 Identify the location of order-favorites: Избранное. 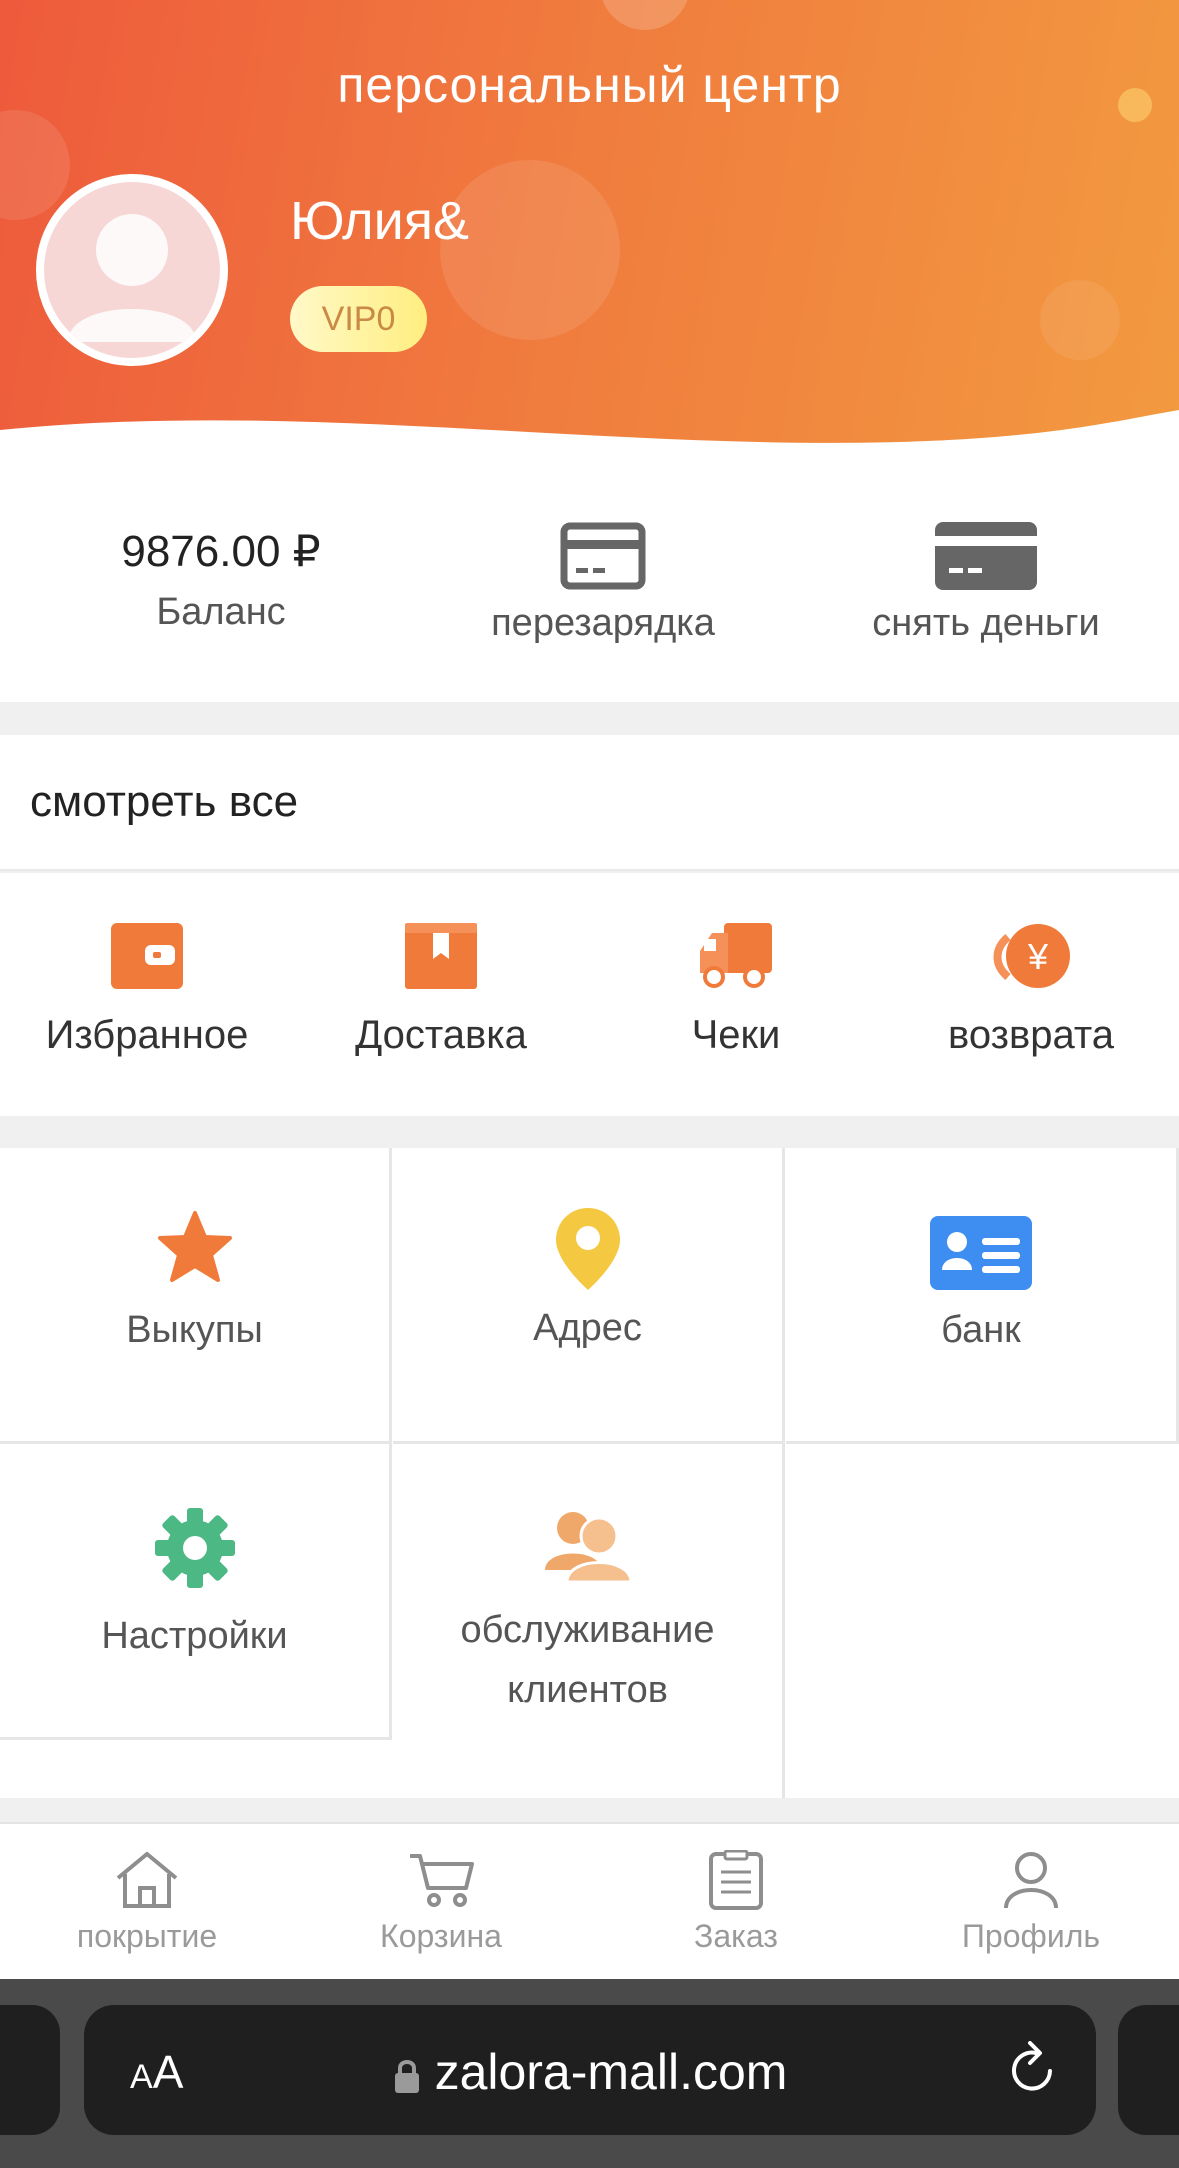
(147, 994).